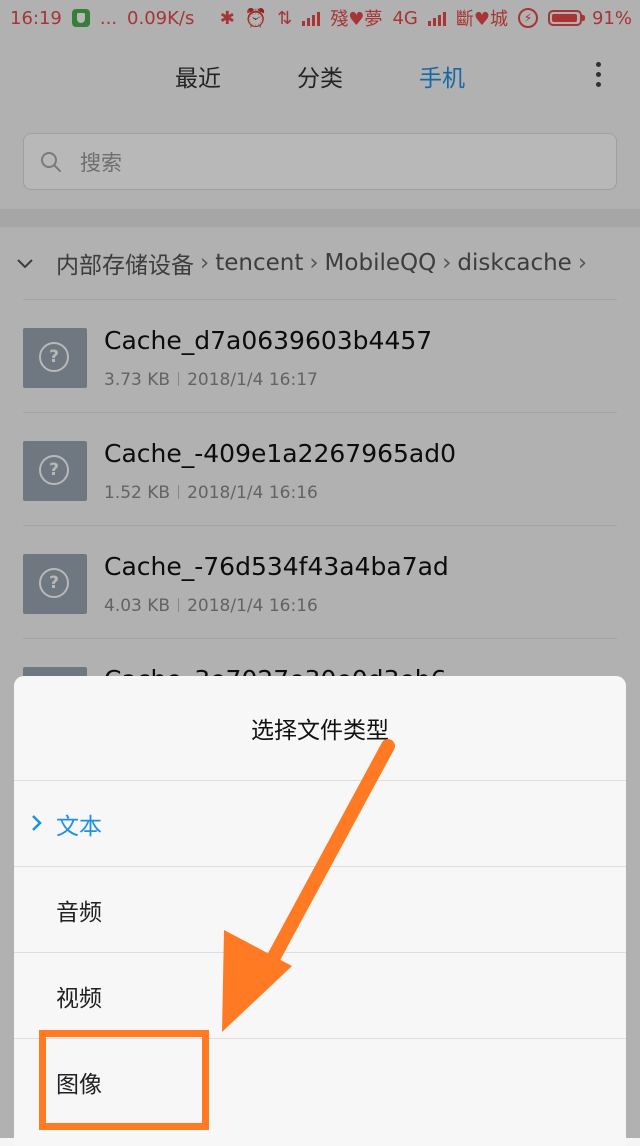 Image resolution: width=640 pixels, height=1146 pixels. What do you see at coordinates (320, 995) in the screenshot?
I see `option-video: 视频` at bounding box center [320, 995].